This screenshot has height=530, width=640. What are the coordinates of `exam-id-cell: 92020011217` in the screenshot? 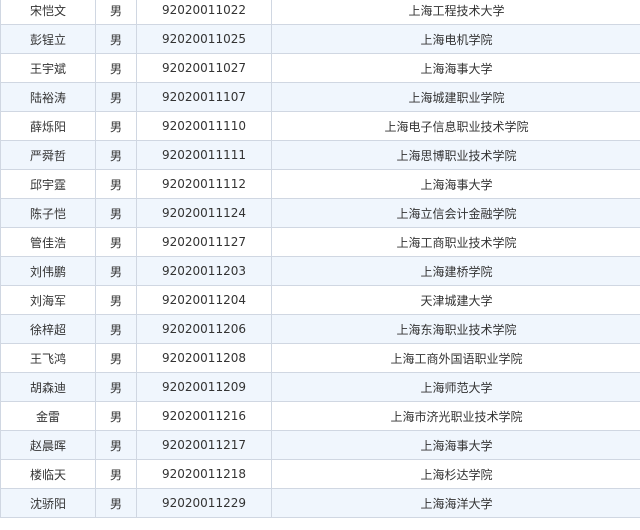 It's located at (204, 445).